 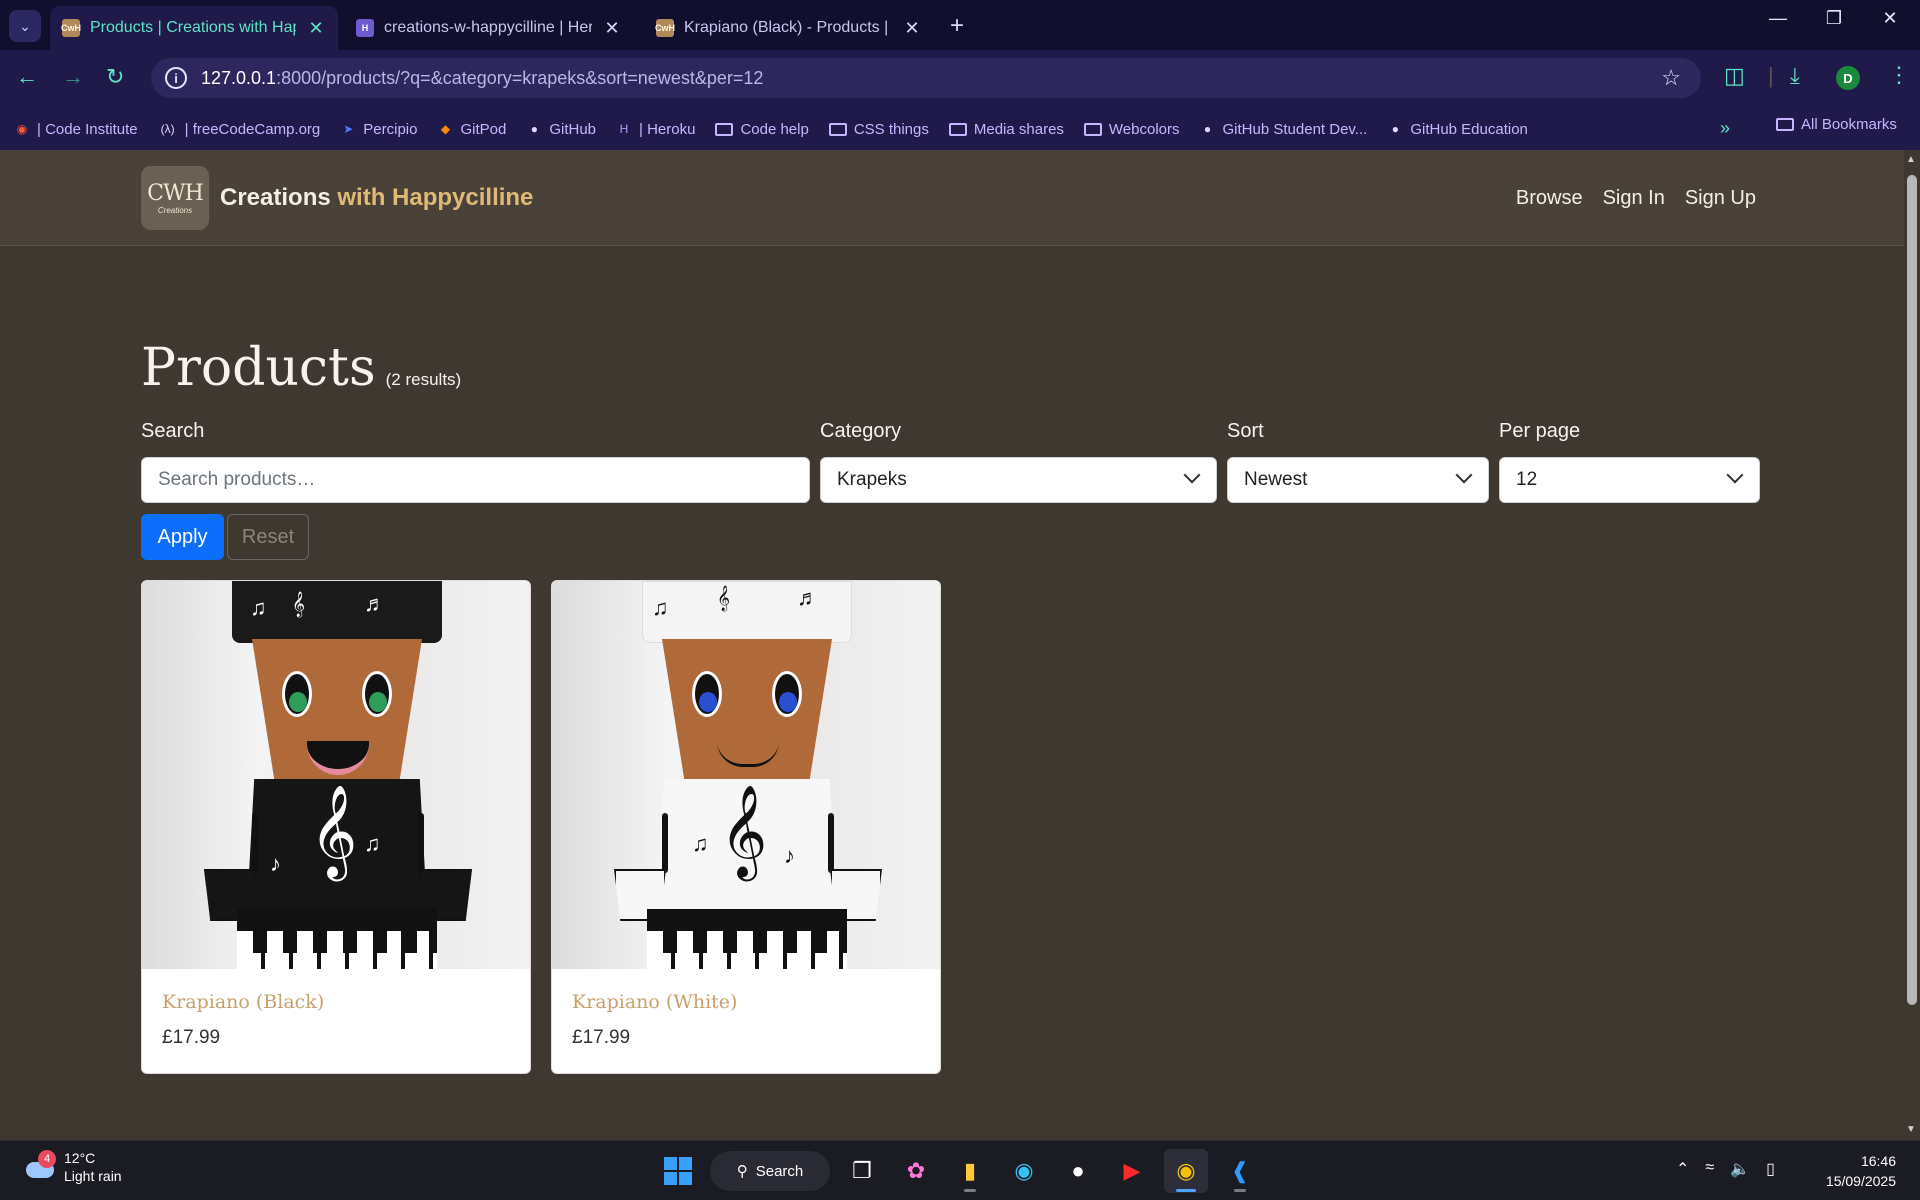 I want to click on bookmark-code-institute: ◉ | Code Institute, so click(x=76, y=129).